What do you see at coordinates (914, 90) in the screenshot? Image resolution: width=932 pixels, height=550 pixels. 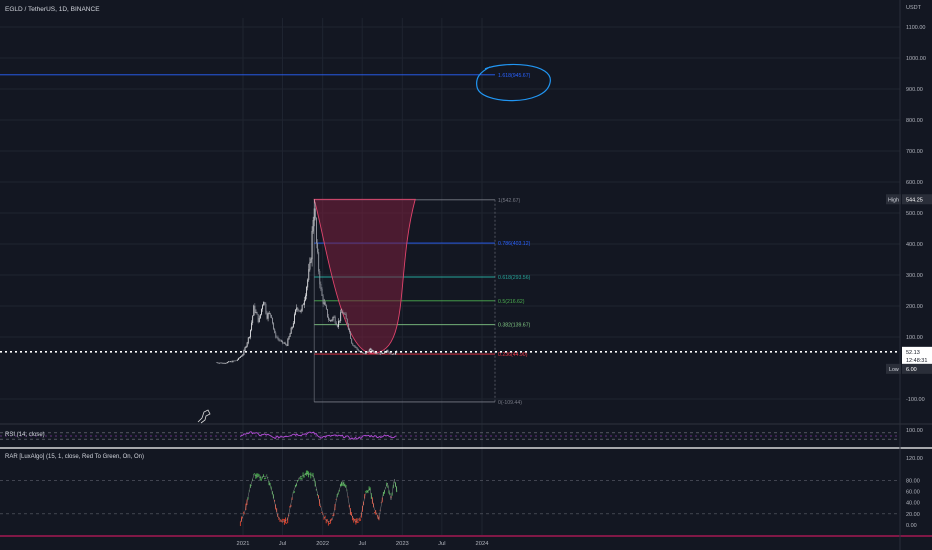 I see `price-tick-label: 900.00` at bounding box center [914, 90].